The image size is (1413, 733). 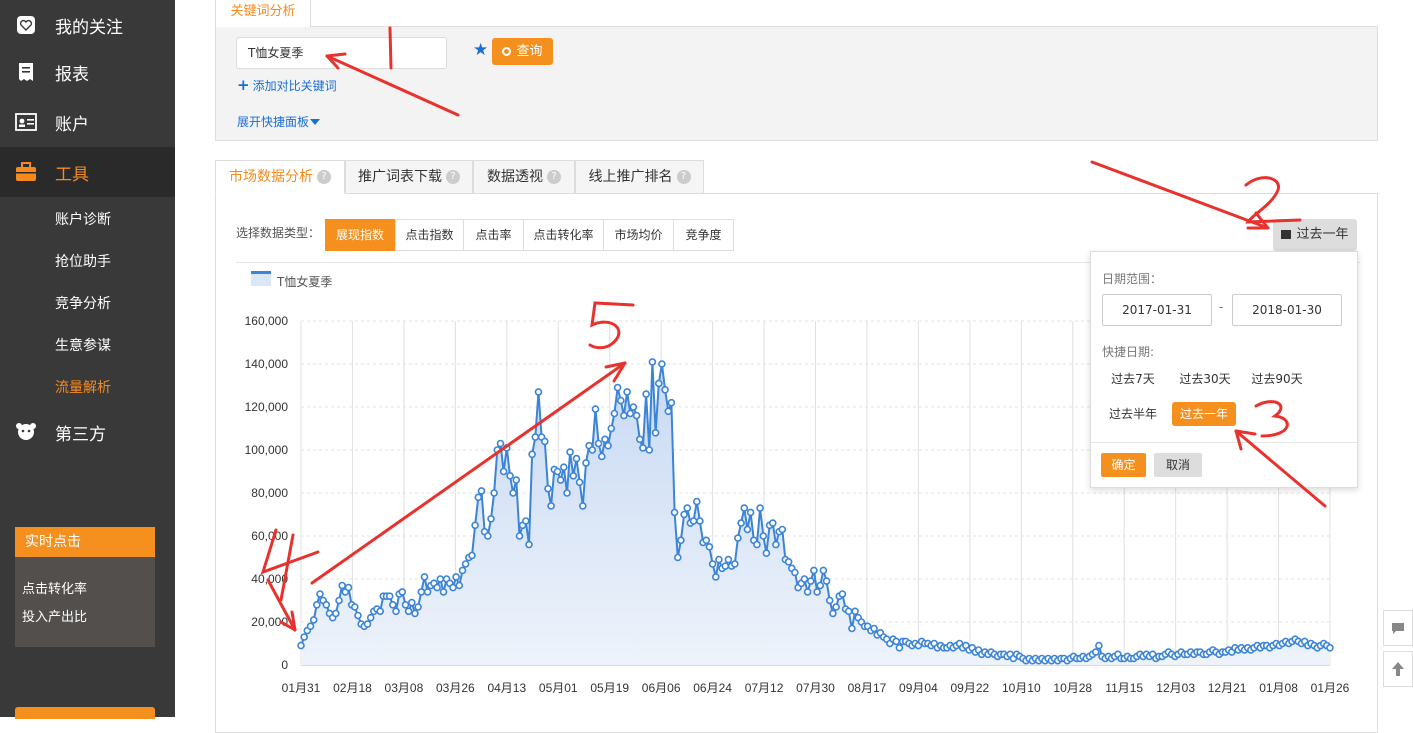 I want to click on data-type-ctr: 点击率, so click(x=493, y=235).